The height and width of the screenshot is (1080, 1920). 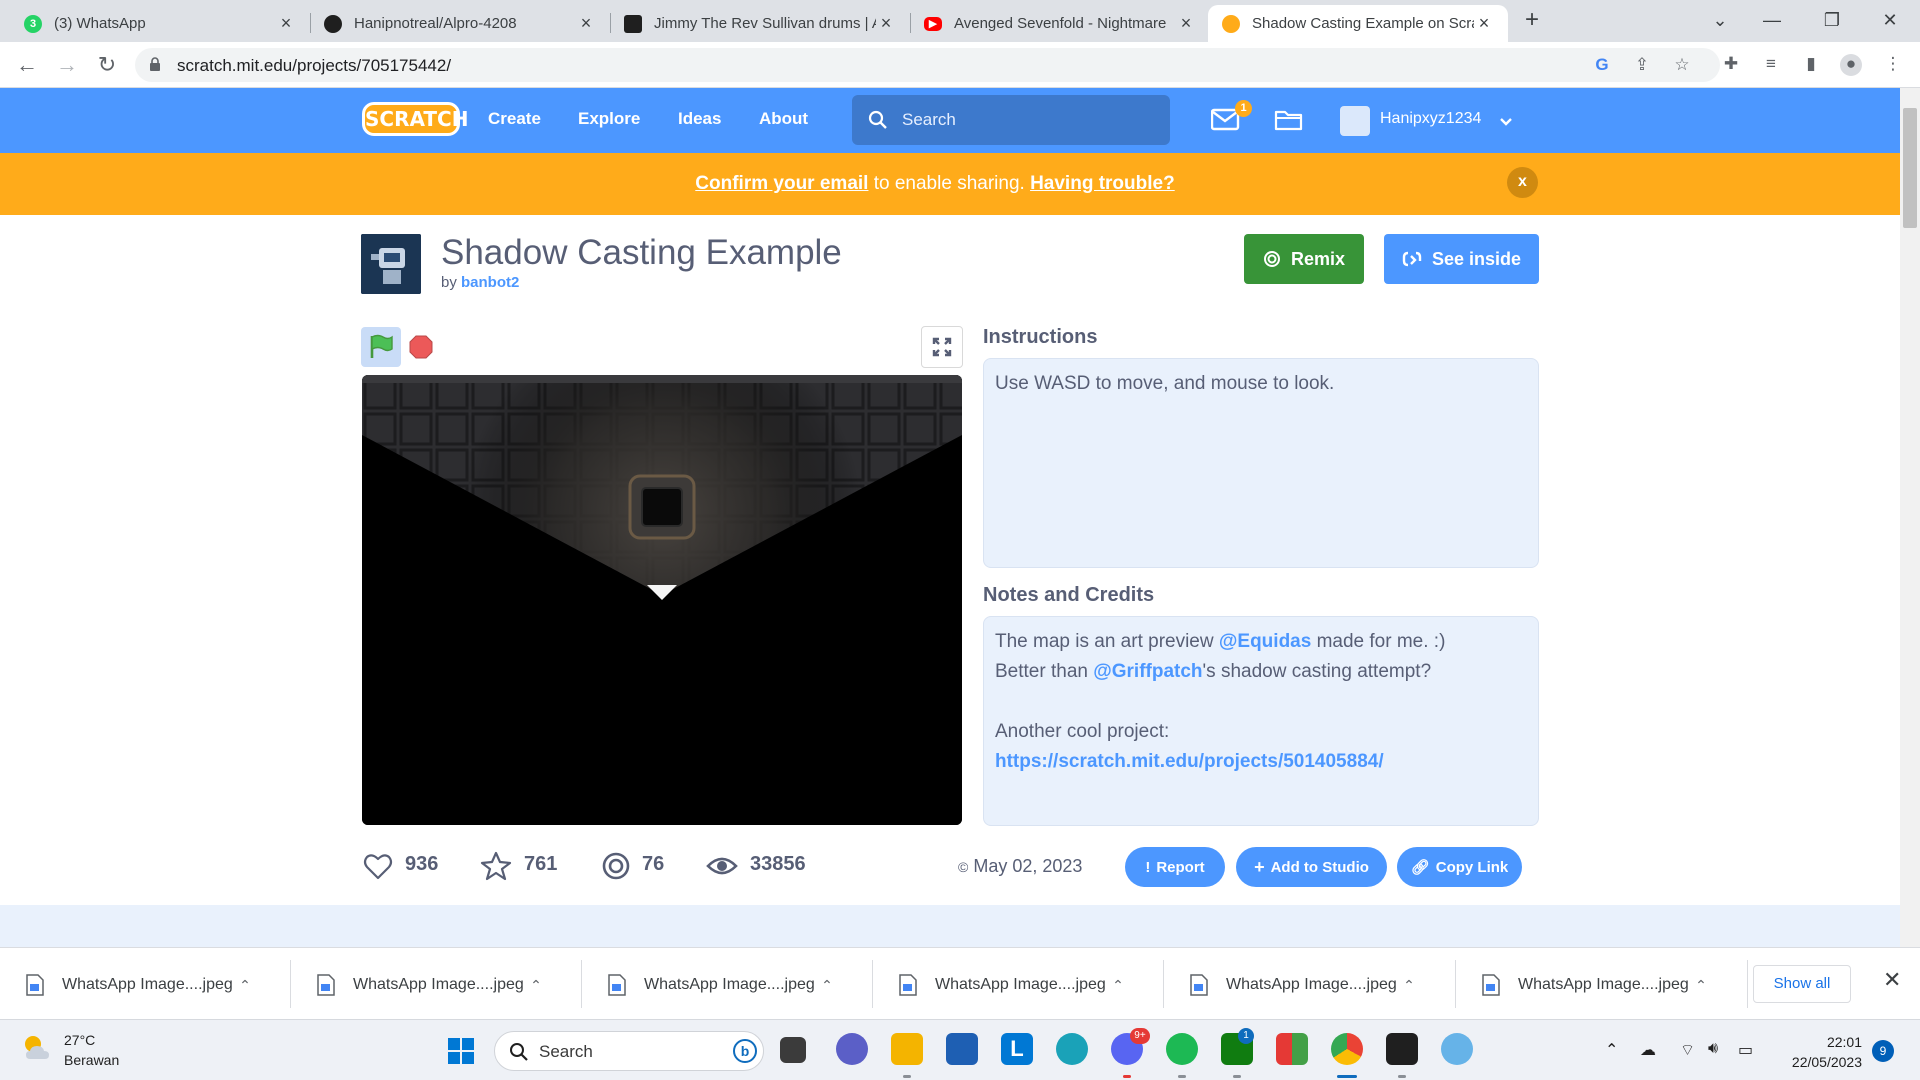 What do you see at coordinates (80, 1040) in the screenshot?
I see `weather-temperature: 27°C` at bounding box center [80, 1040].